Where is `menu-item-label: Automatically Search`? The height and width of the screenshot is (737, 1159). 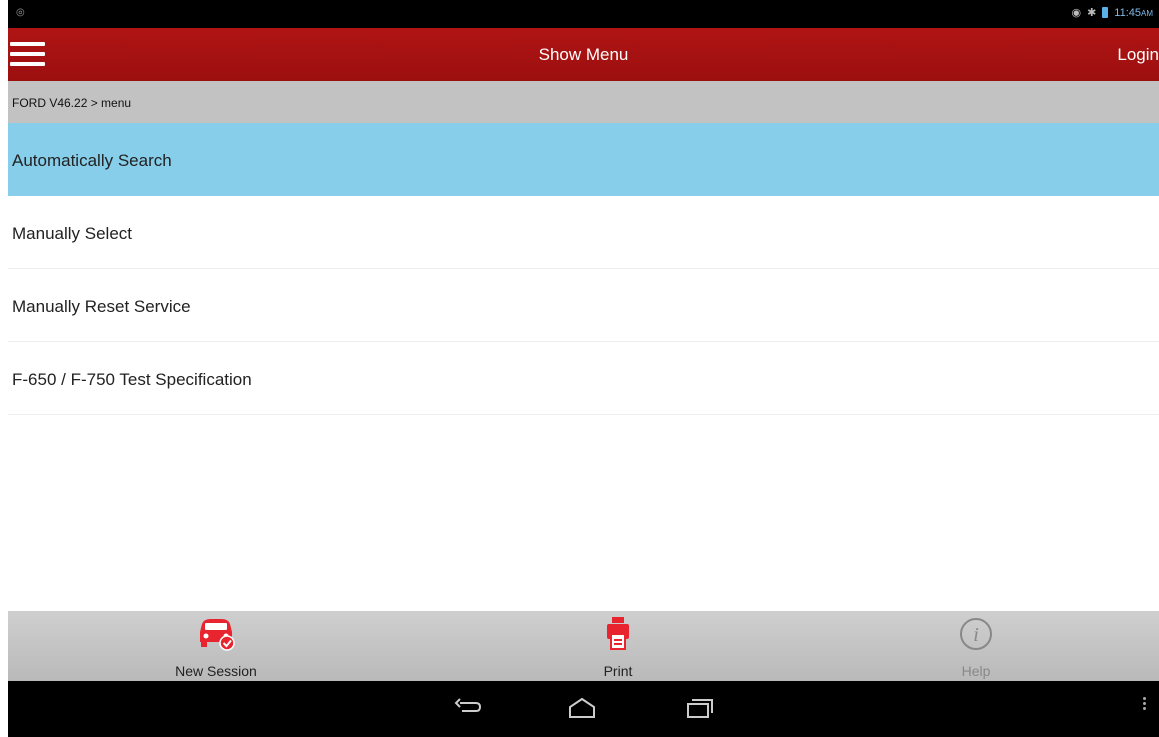 menu-item-label: Automatically Search is located at coordinates (92, 160).